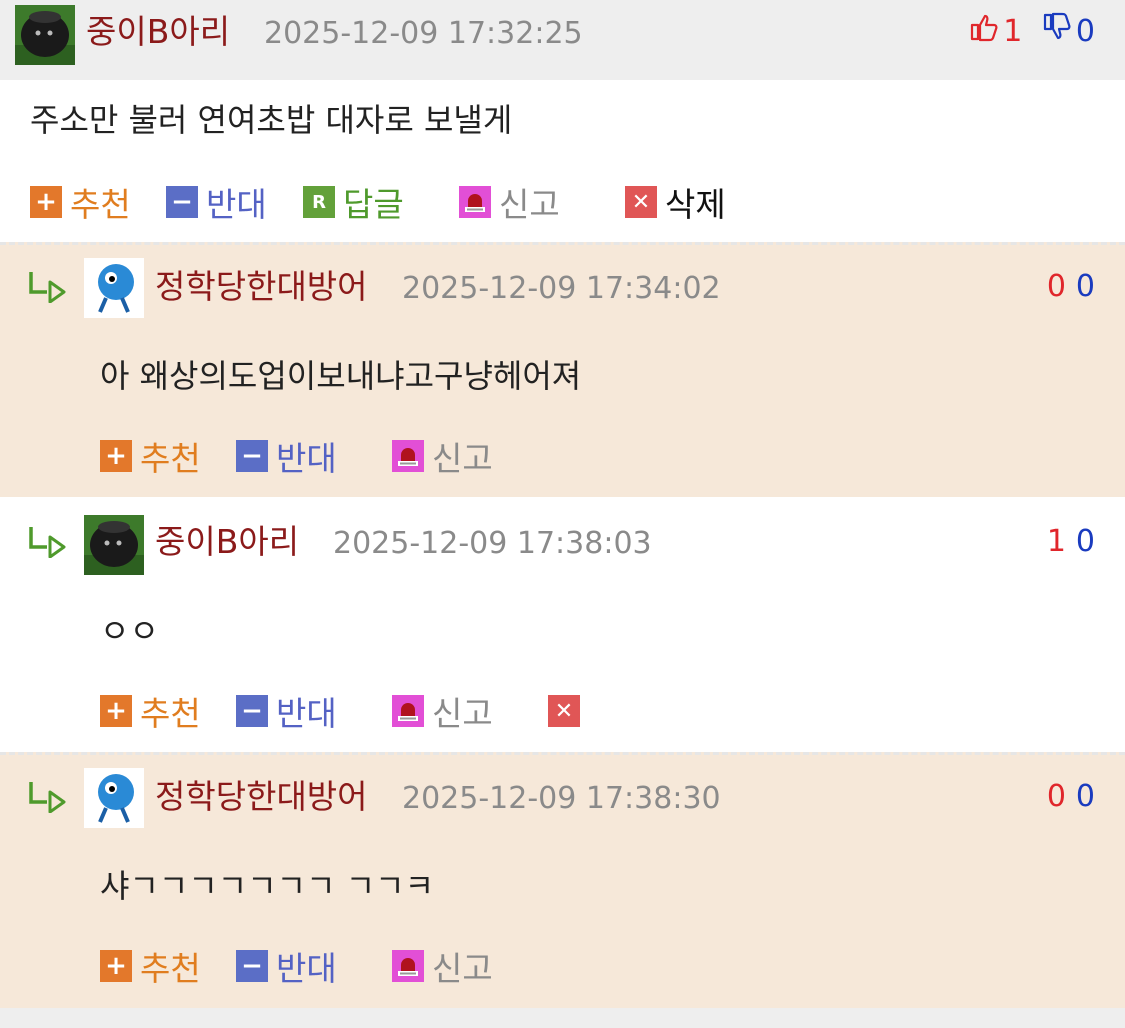 The height and width of the screenshot is (1028, 1125). What do you see at coordinates (695, 204) in the screenshot?
I see `delete-label: 삭제` at bounding box center [695, 204].